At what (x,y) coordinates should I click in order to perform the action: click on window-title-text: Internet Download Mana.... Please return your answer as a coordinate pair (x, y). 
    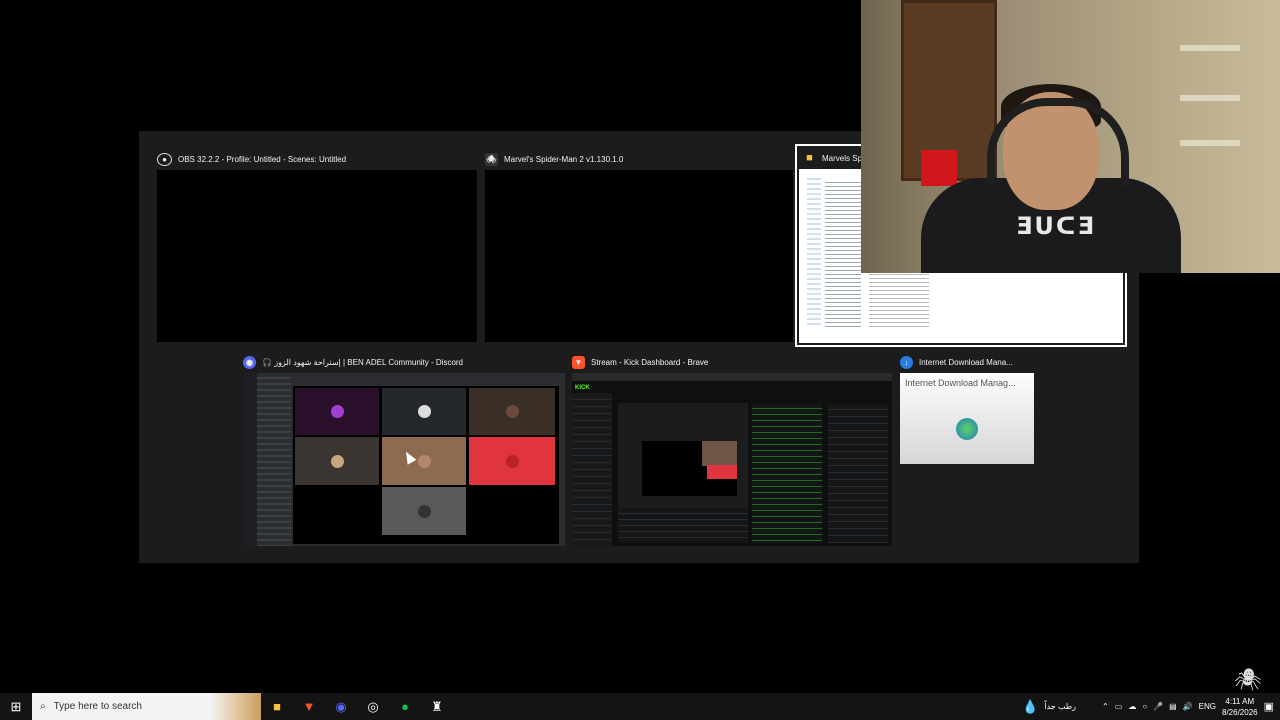
    Looking at the image, I should click on (966, 362).